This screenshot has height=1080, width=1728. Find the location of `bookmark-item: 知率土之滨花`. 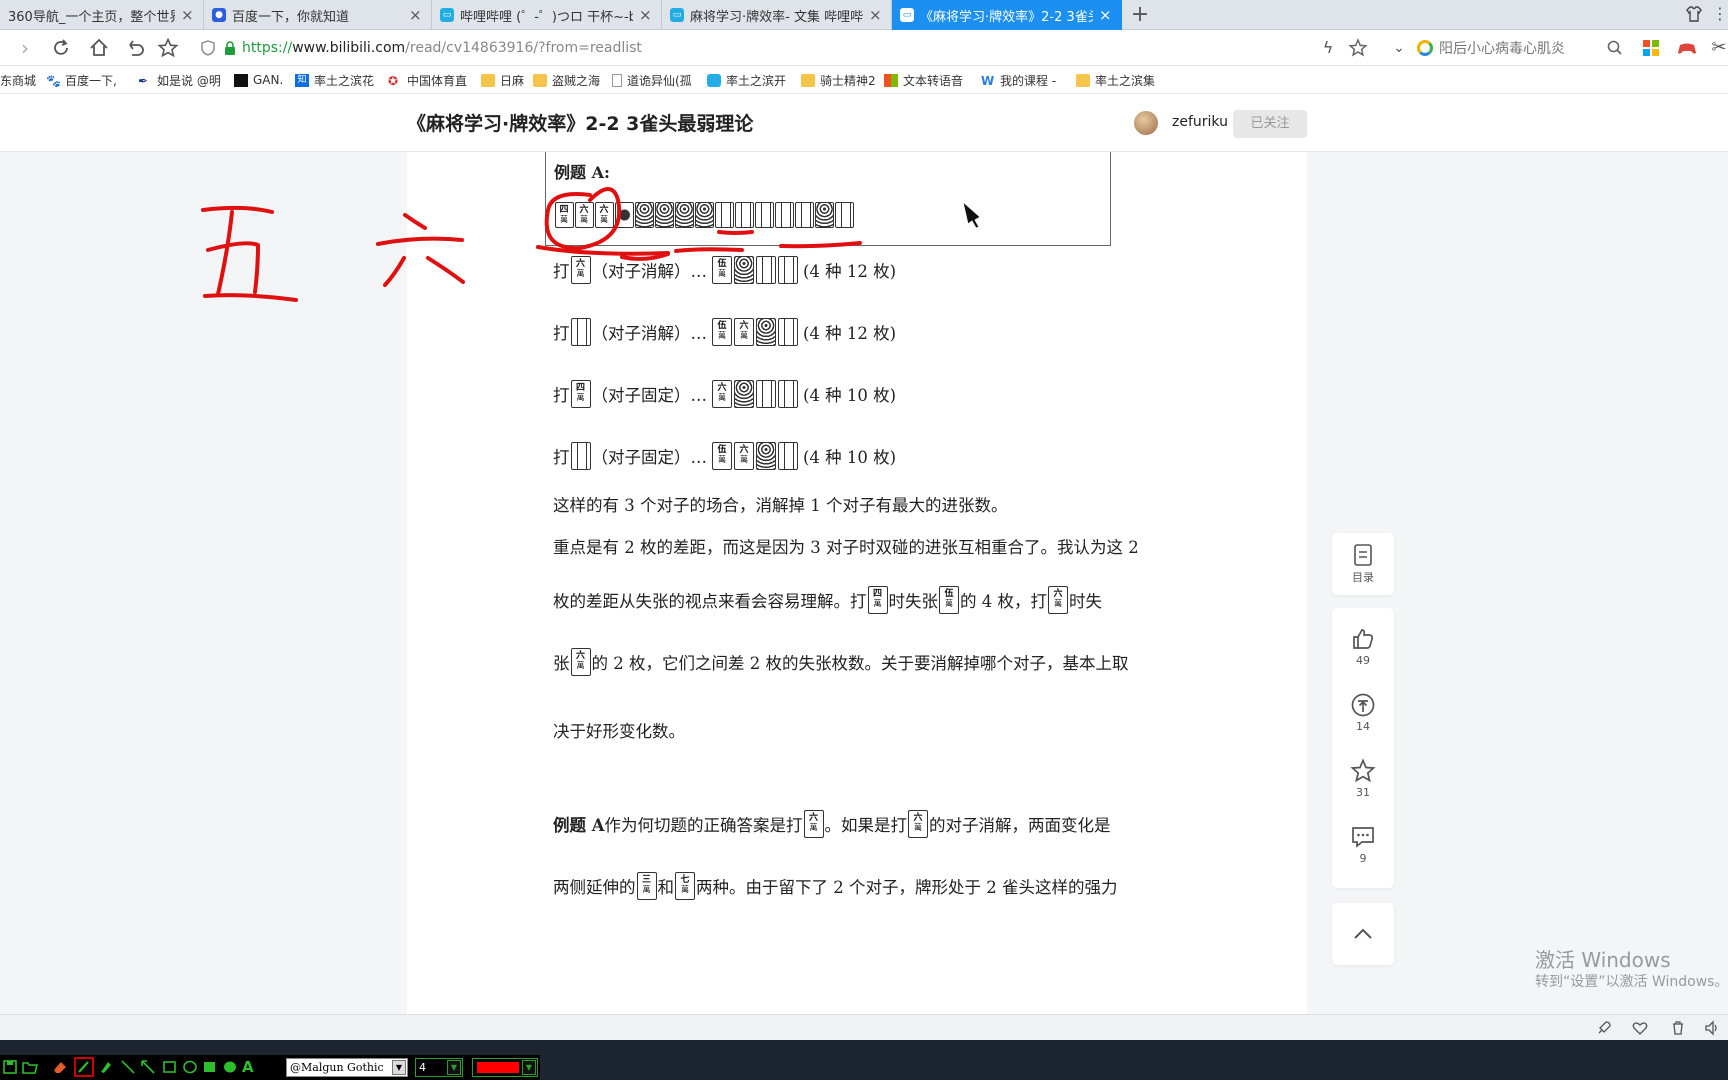

bookmark-item: 知率土之滨花 is located at coordinates (336, 80).